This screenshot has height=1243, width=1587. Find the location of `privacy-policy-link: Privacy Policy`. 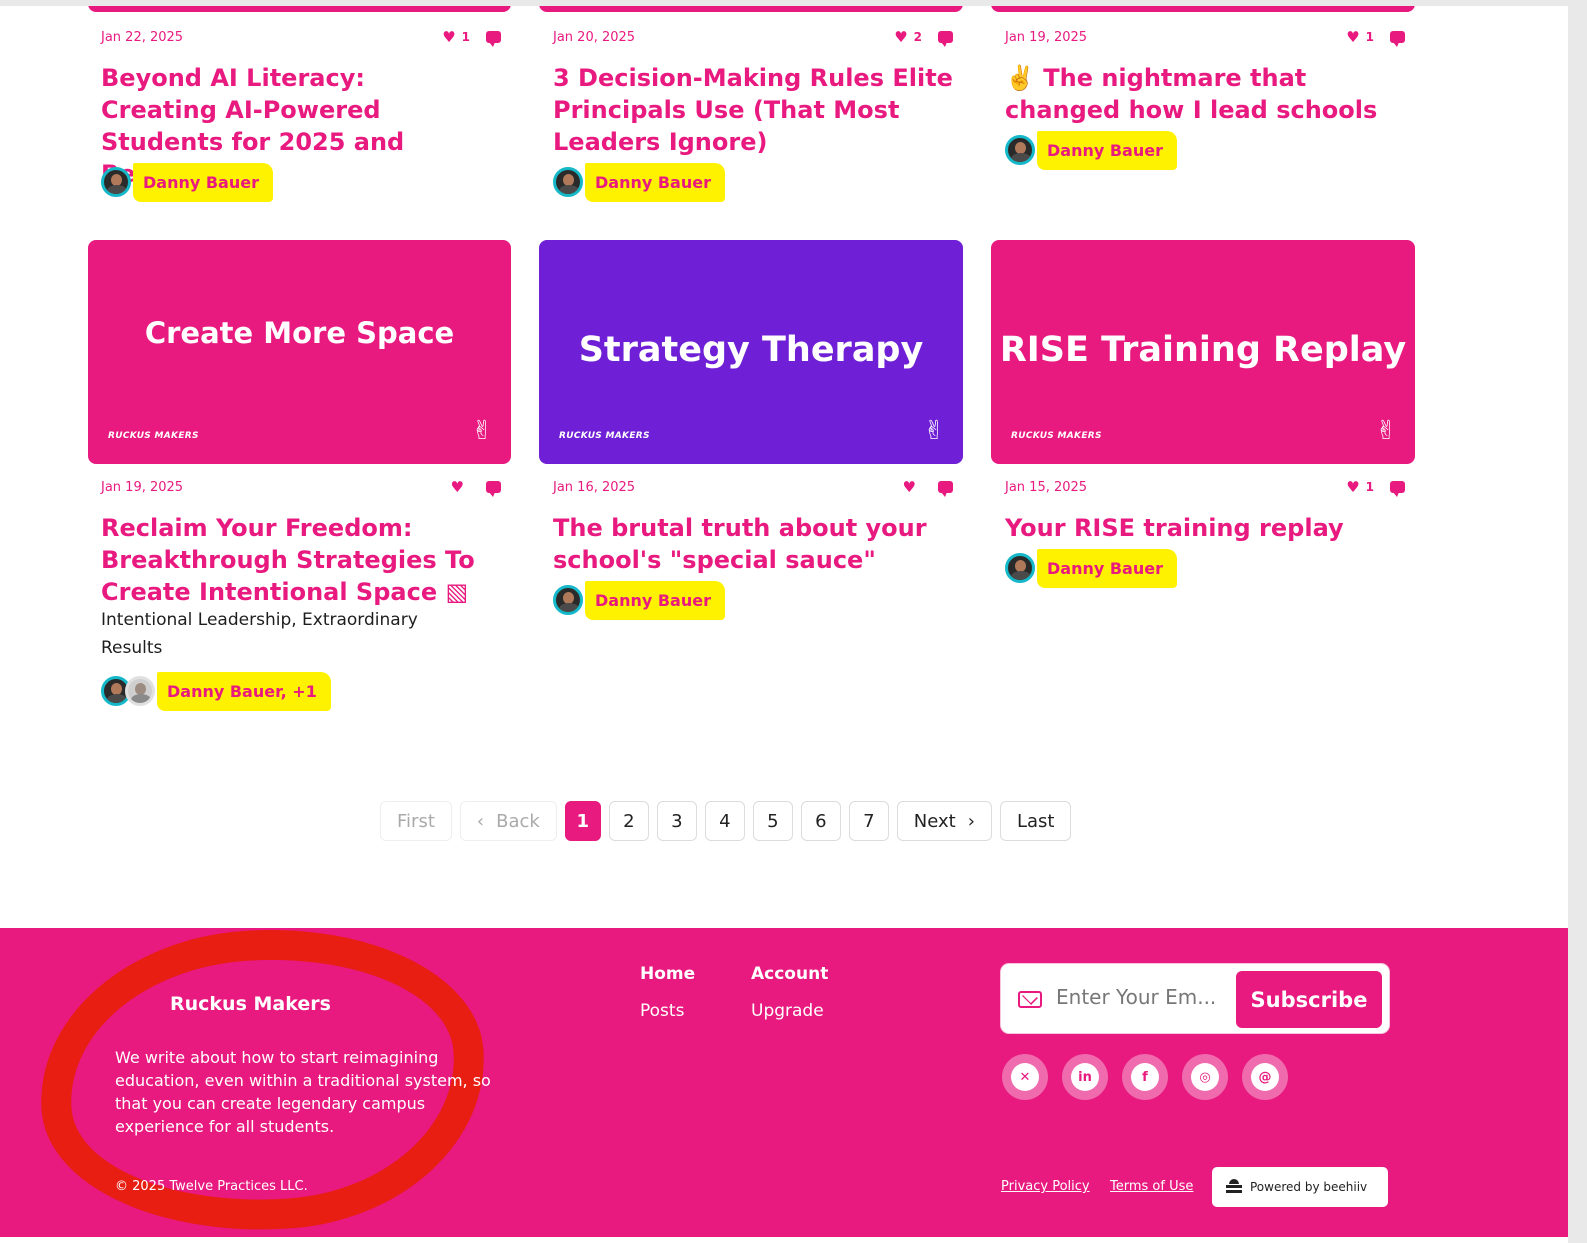

privacy-policy-link: Privacy Policy is located at coordinates (1045, 1186).